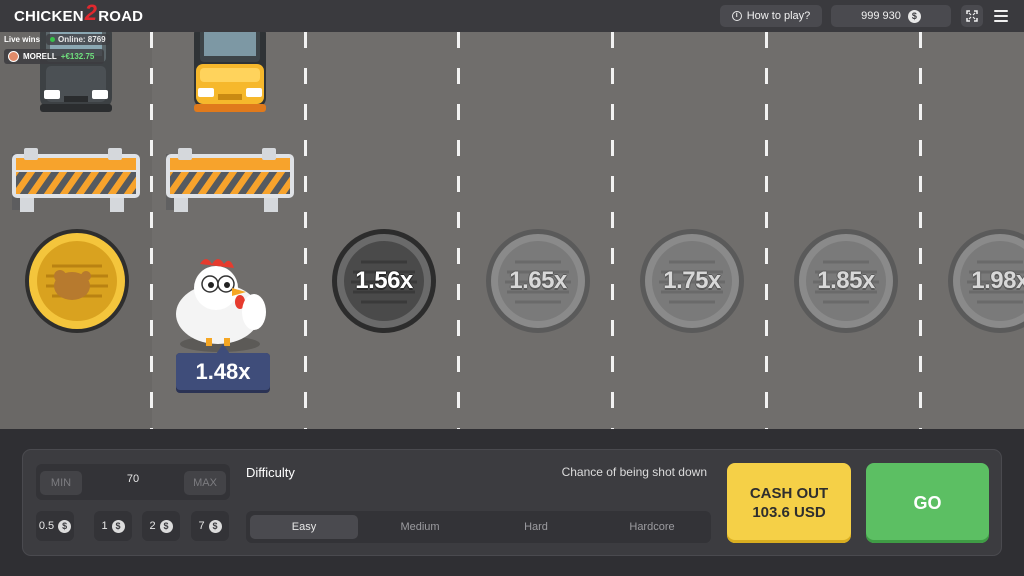  I want to click on chip-value: 2, so click(152, 526).